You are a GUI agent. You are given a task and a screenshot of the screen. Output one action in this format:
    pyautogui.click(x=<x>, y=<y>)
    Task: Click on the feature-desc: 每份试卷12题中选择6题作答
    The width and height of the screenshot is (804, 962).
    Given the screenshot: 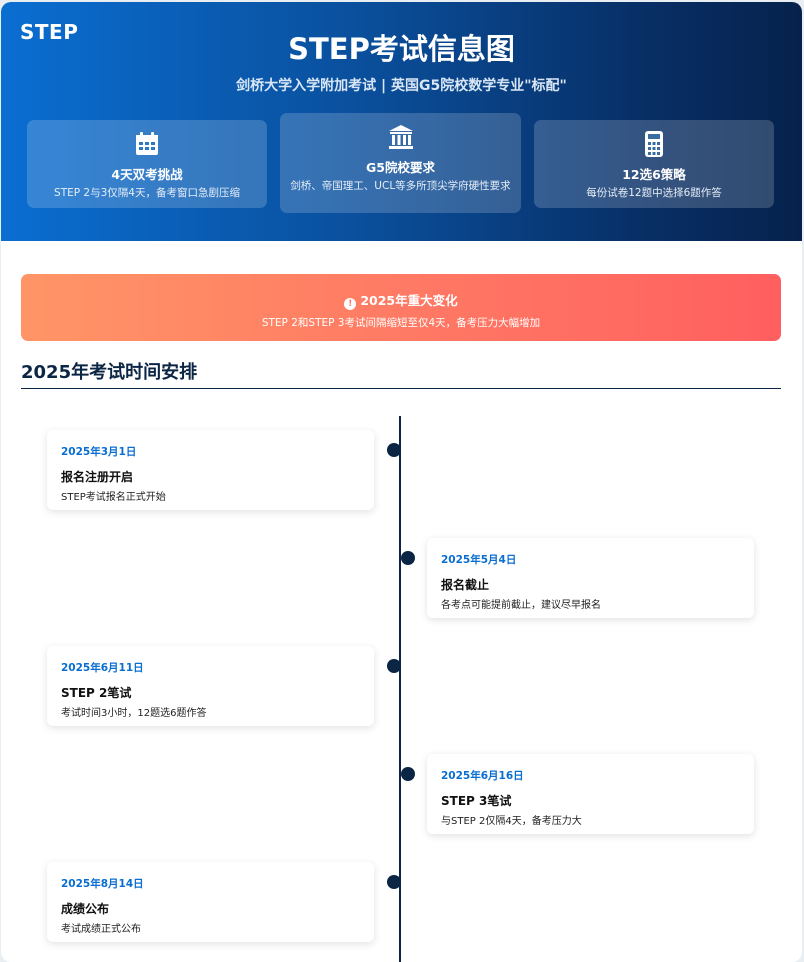 What is the action you would take?
    pyautogui.click(x=654, y=193)
    